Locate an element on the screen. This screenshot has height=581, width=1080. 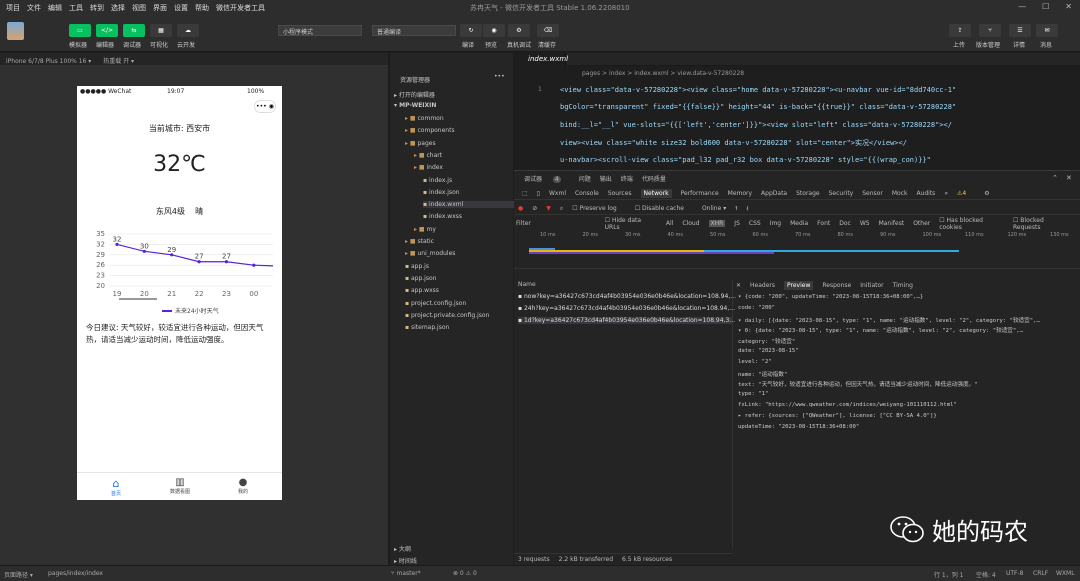
filter-ws: WS is located at coordinates (865, 223).